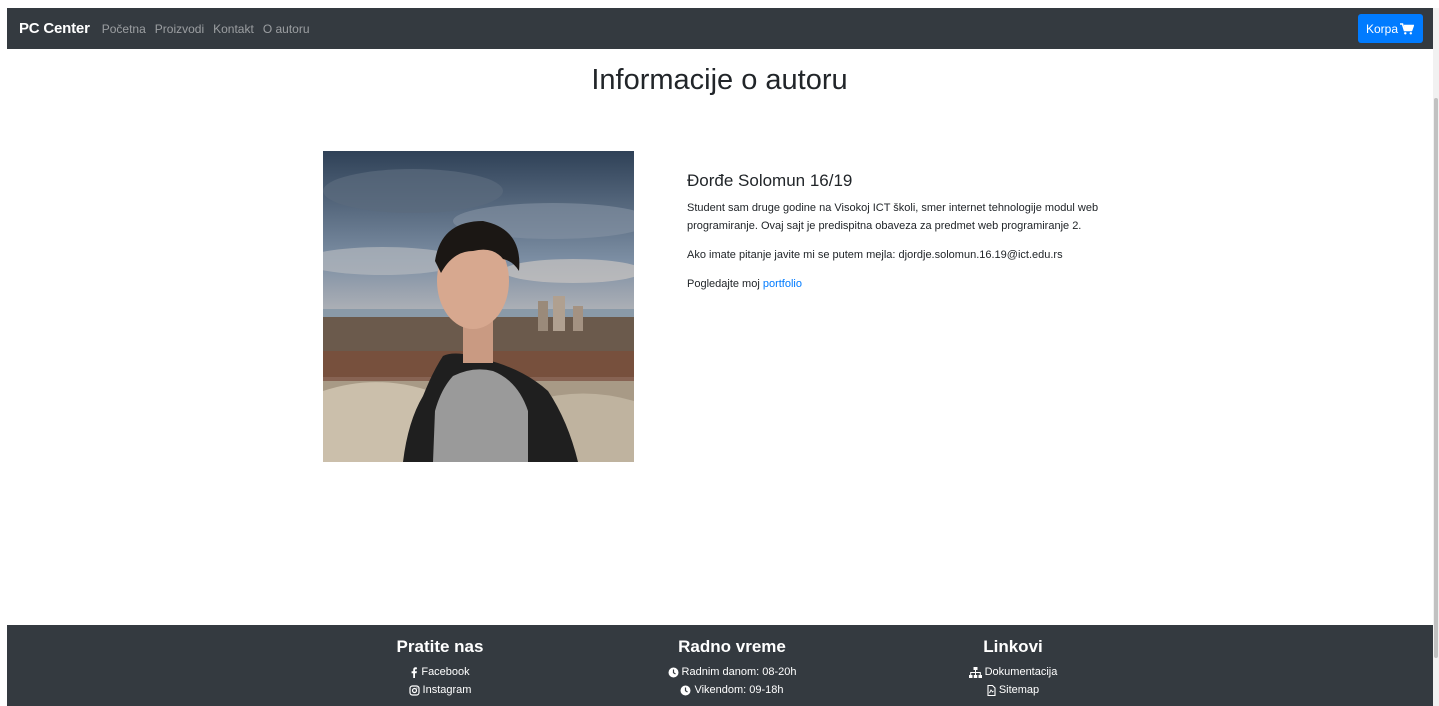  What do you see at coordinates (54, 28) in the screenshot?
I see `brand-link: PC Center` at bounding box center [54, 28].